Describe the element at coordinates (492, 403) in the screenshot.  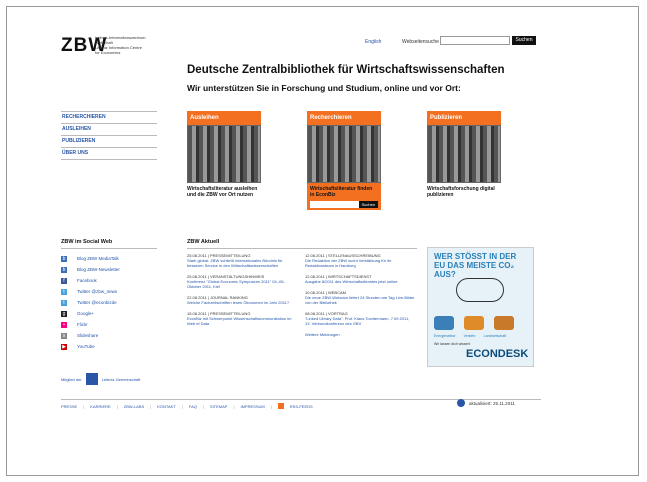
I see `updated-text: aktualisiert: 25.11.2011` at that location.